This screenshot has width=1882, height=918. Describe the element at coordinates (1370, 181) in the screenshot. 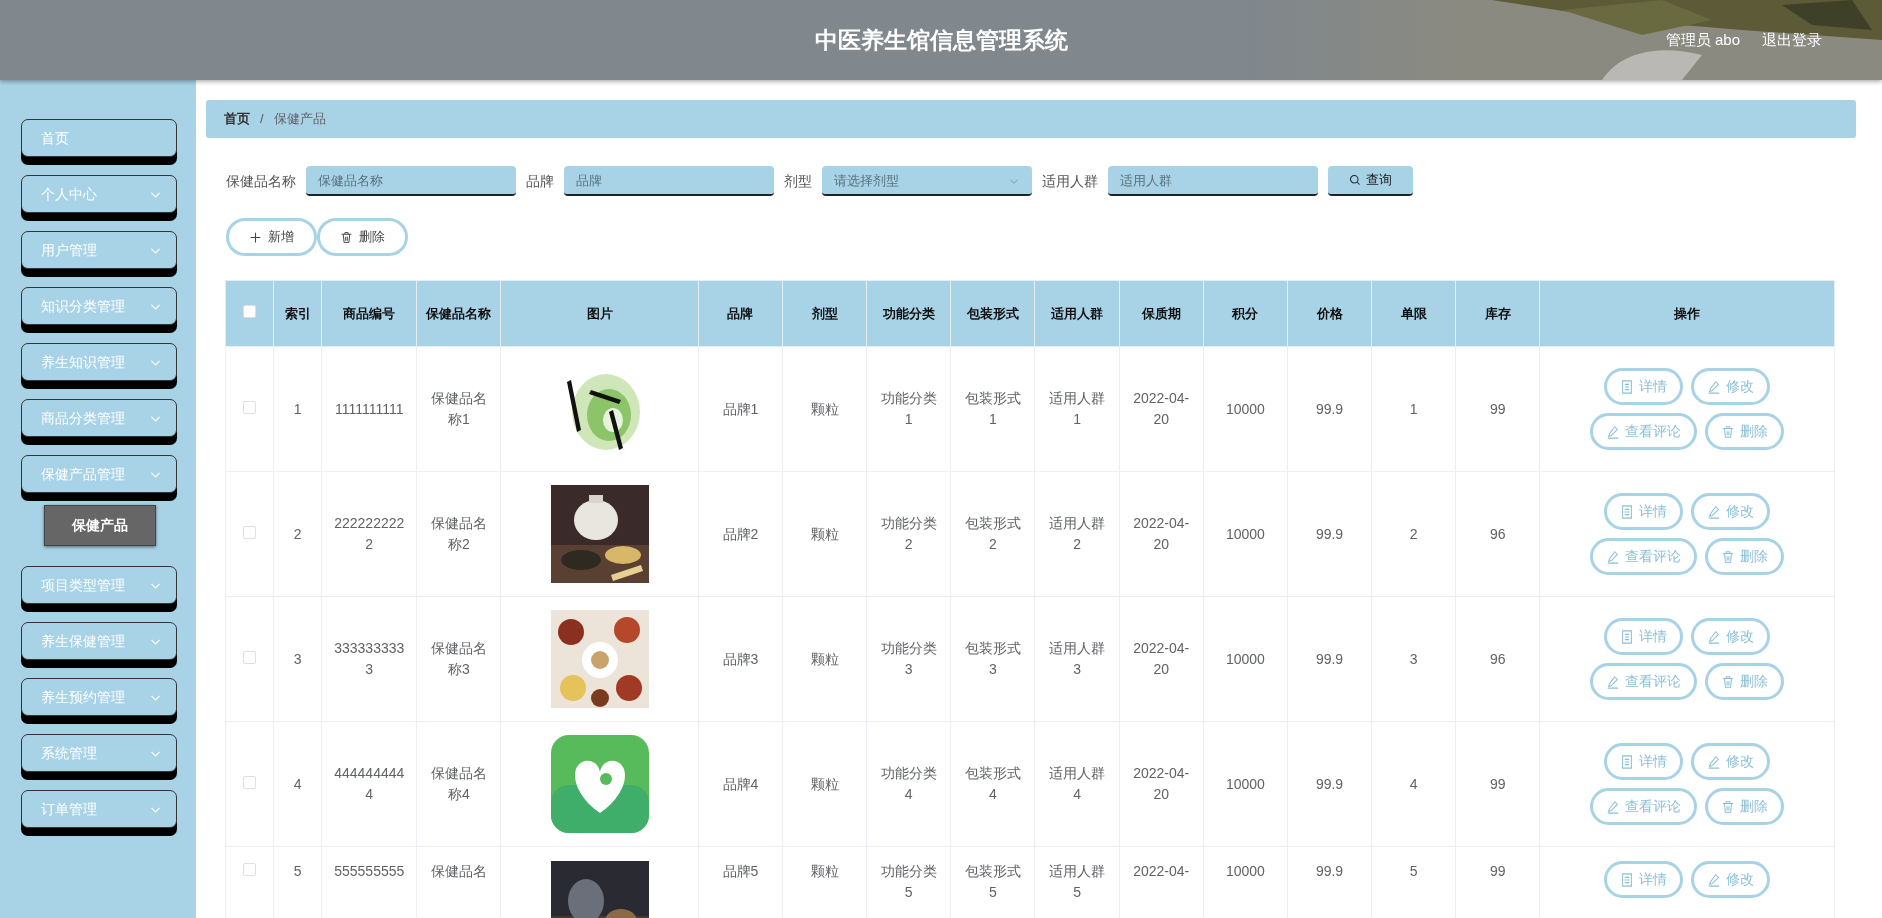

I see `search-button: 查询` at that location.